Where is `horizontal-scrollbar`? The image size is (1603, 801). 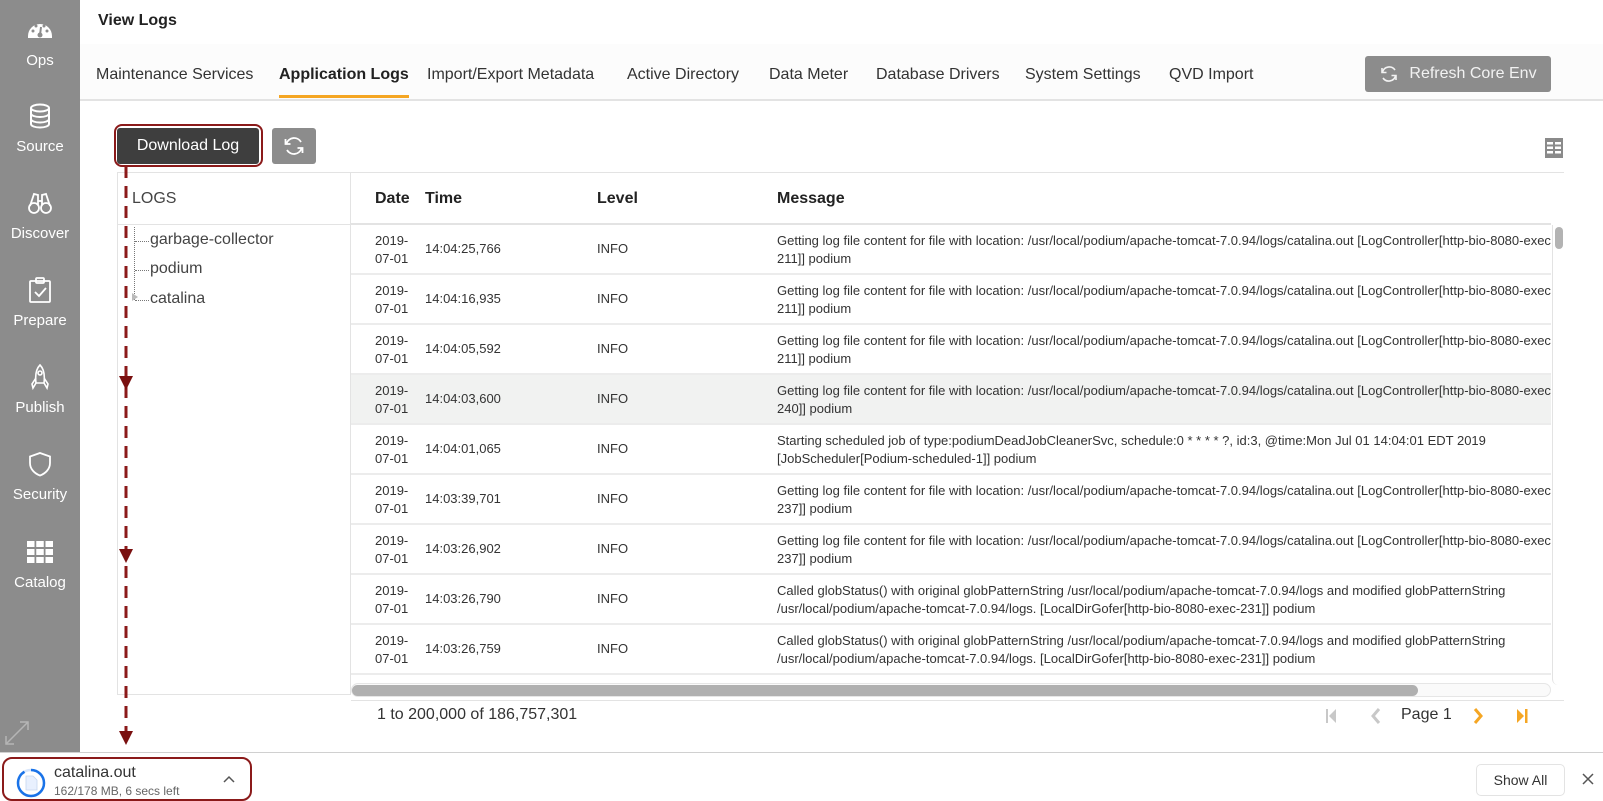 horizontal-scrollbar is located at coordinates (951, 690).